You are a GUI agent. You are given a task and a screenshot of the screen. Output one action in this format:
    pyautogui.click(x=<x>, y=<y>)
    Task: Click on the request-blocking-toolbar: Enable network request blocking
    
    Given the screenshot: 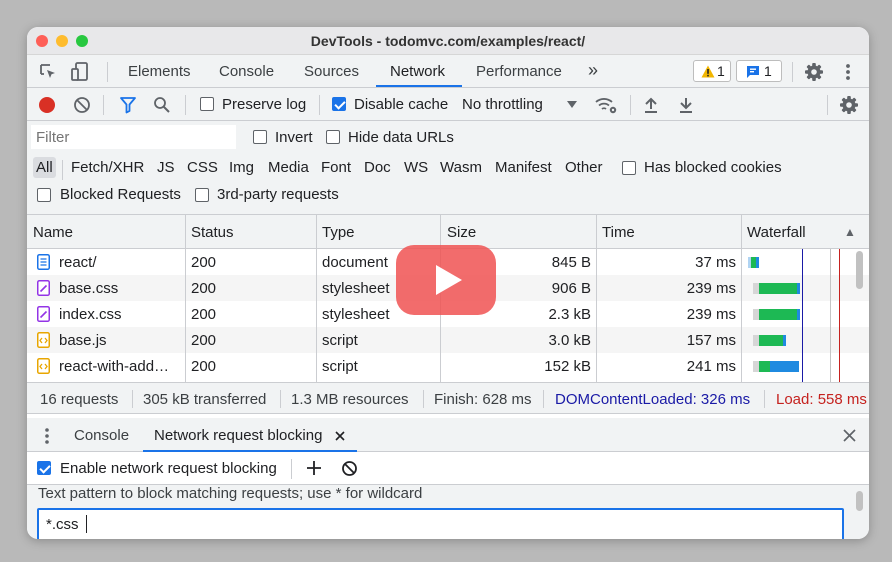 What is the action you would take?
    pyautogui.click(x=448, y=469)
    